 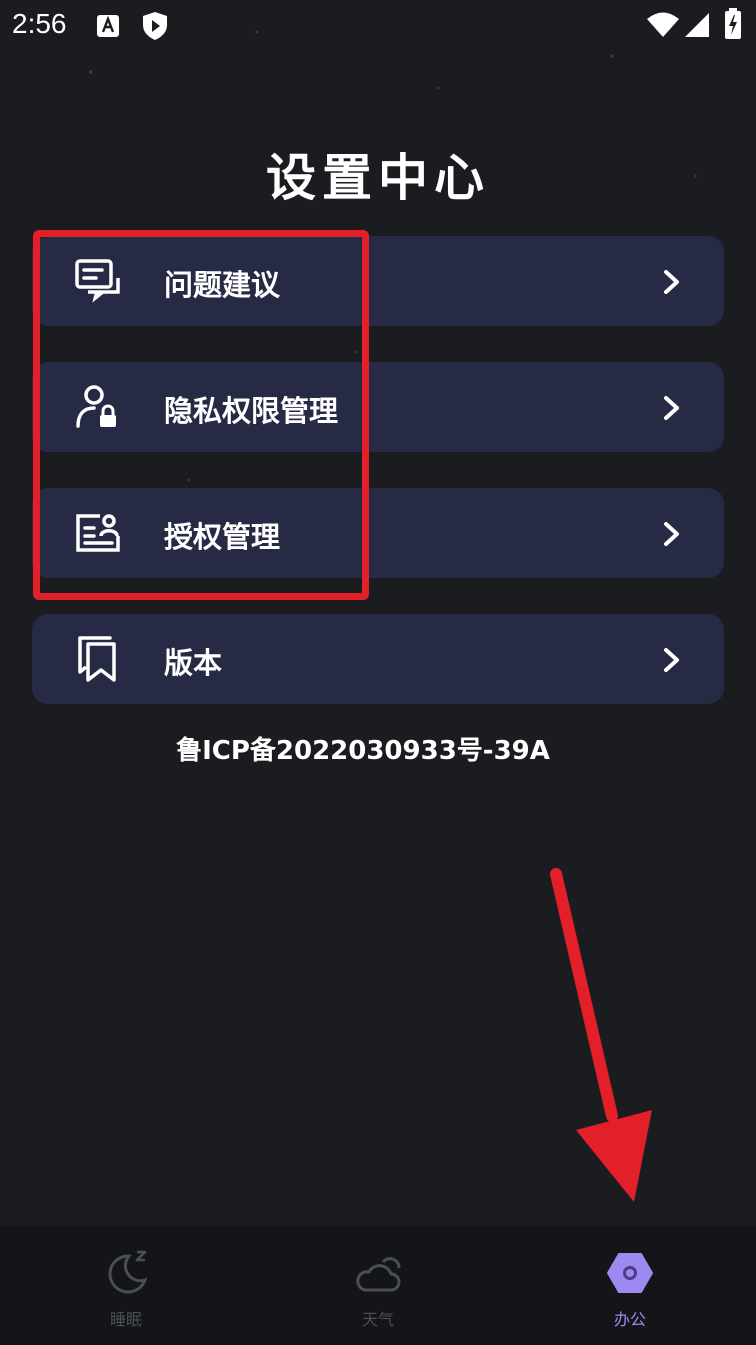 What do you see at coordinates (155, 26) in the screenshot?
I see `play-protect-icon` at bounding box center [155, 26].